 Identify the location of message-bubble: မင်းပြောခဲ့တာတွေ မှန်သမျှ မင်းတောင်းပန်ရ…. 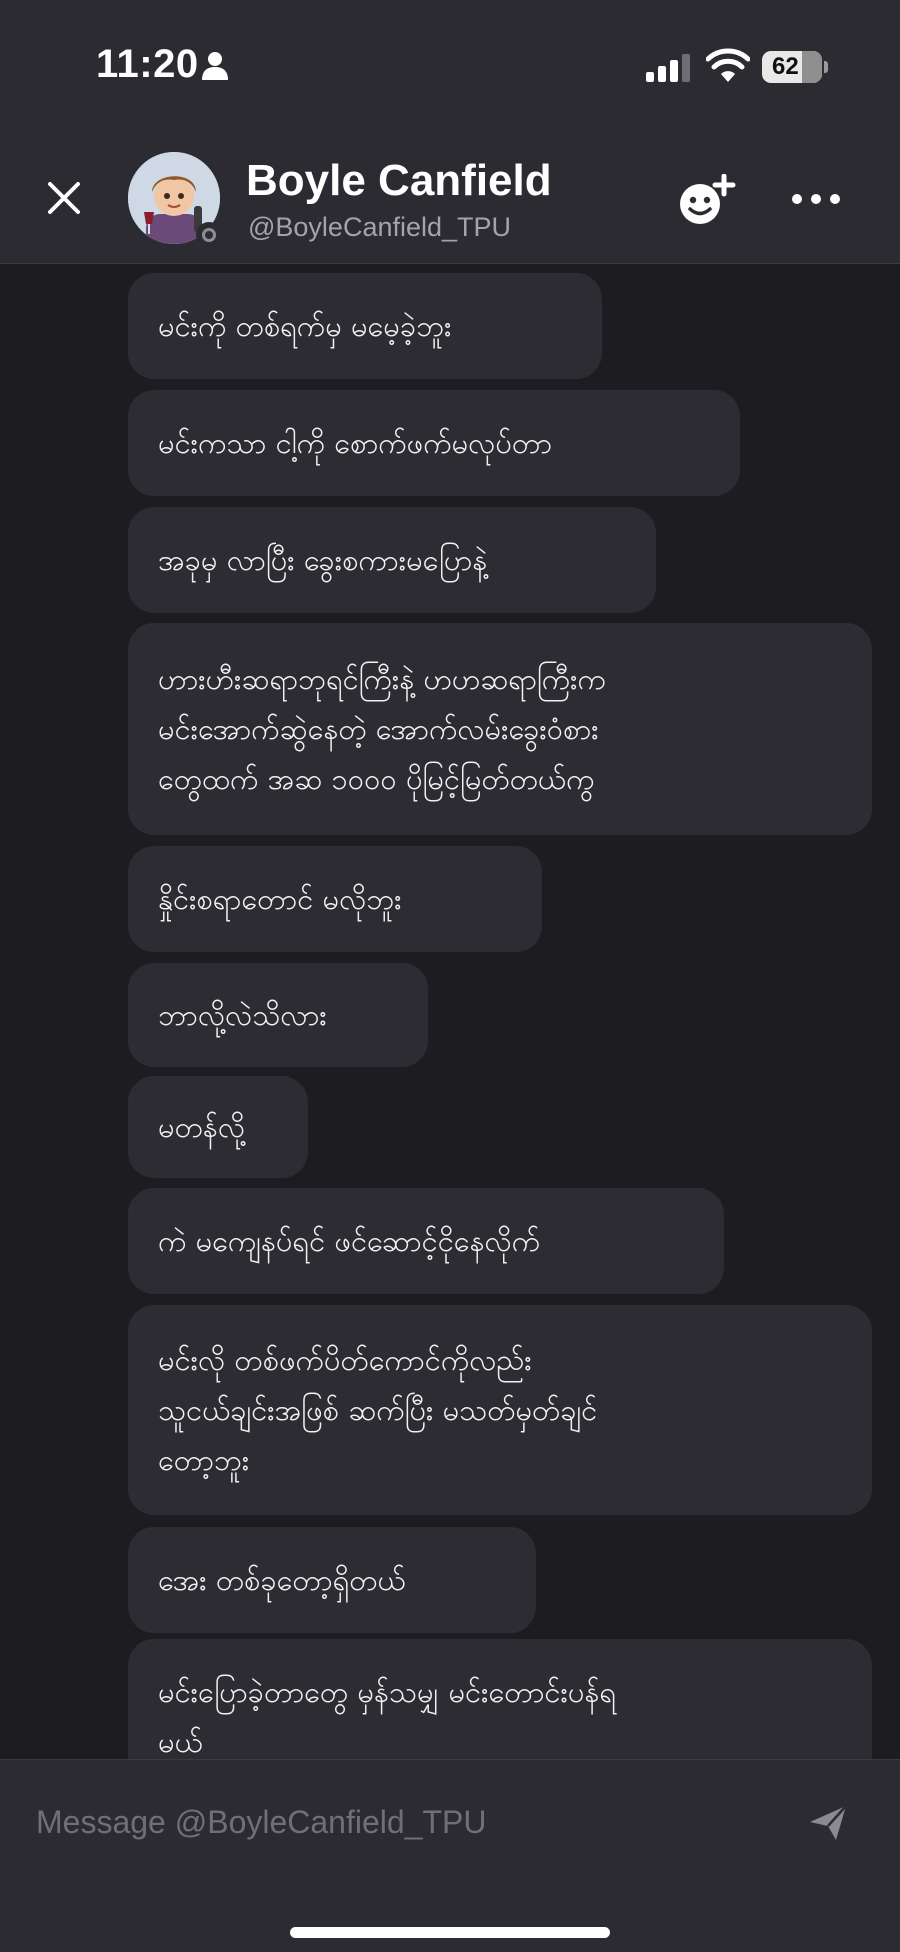
(500, 1699).